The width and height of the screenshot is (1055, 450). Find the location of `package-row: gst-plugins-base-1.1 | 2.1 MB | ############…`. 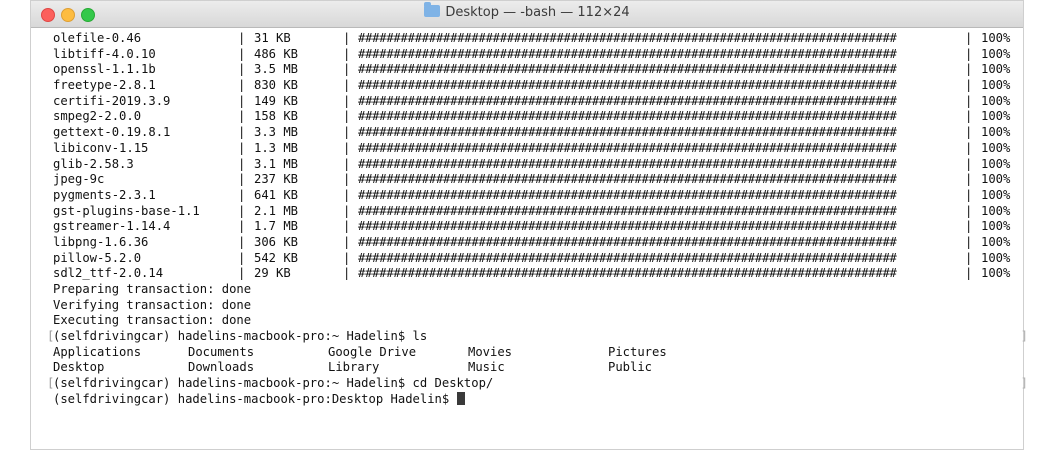

package-row: gst-plugins-base-1.1 | 2.1 MB | ############… is located at coordinates (533, 212).